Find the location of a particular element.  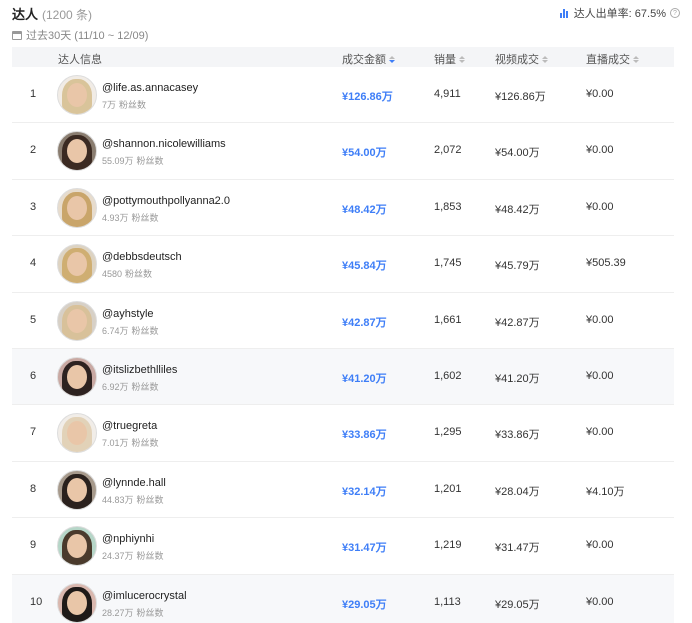

sales-value: 1,853 is located at coordinates (448, 206).